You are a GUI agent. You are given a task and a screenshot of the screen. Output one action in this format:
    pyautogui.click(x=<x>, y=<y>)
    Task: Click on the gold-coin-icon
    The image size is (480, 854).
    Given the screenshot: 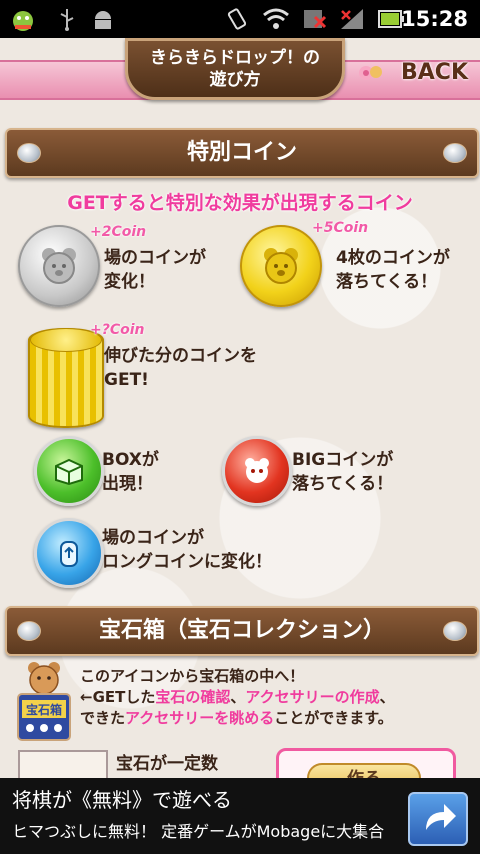 What is the action you would take?
    pyautogui.click(x=281, y=266)
    